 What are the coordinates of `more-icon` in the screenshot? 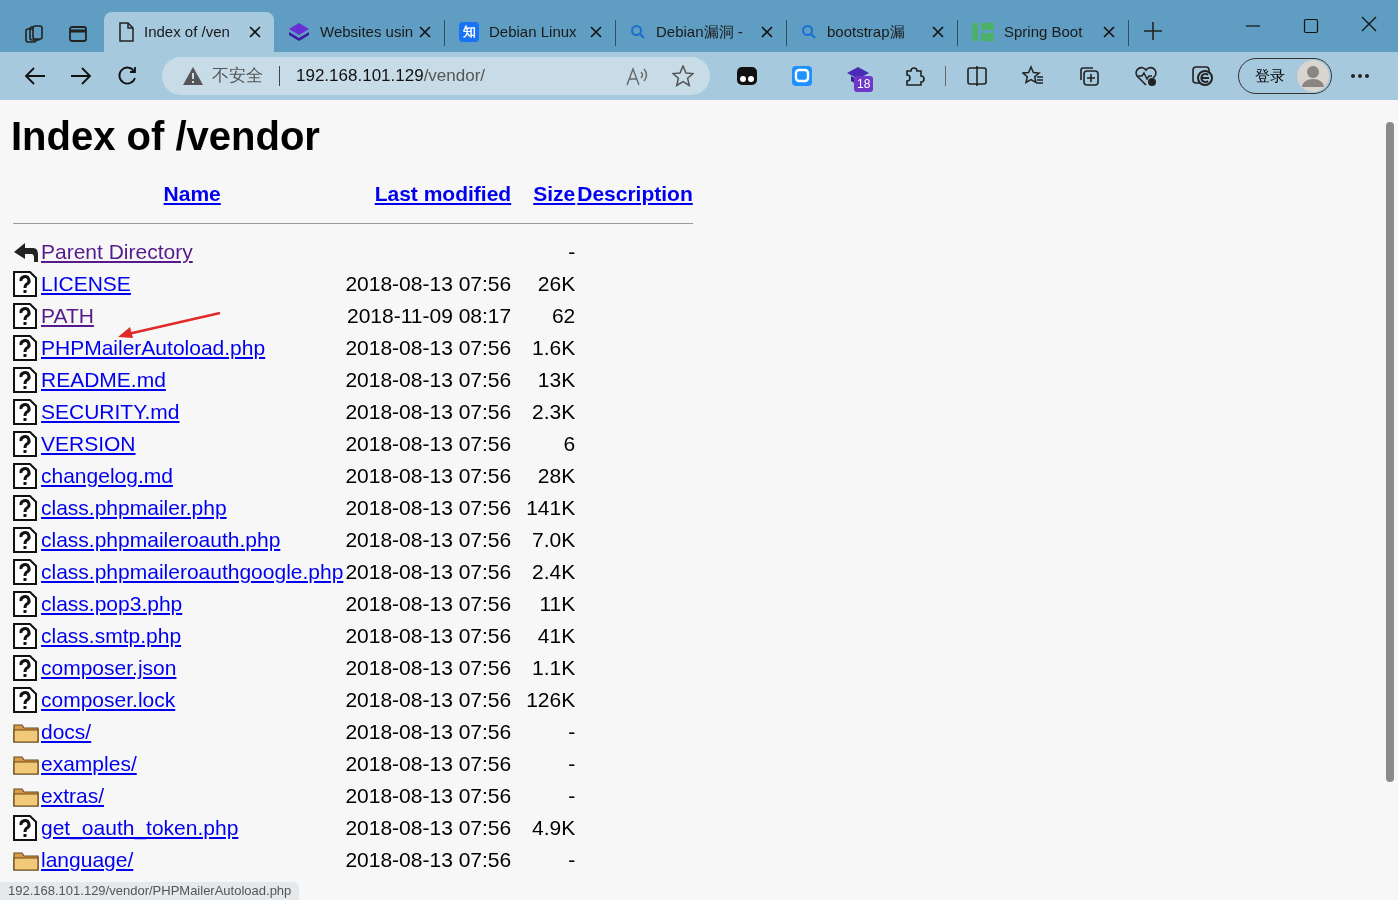 It's located at (1360, 76).